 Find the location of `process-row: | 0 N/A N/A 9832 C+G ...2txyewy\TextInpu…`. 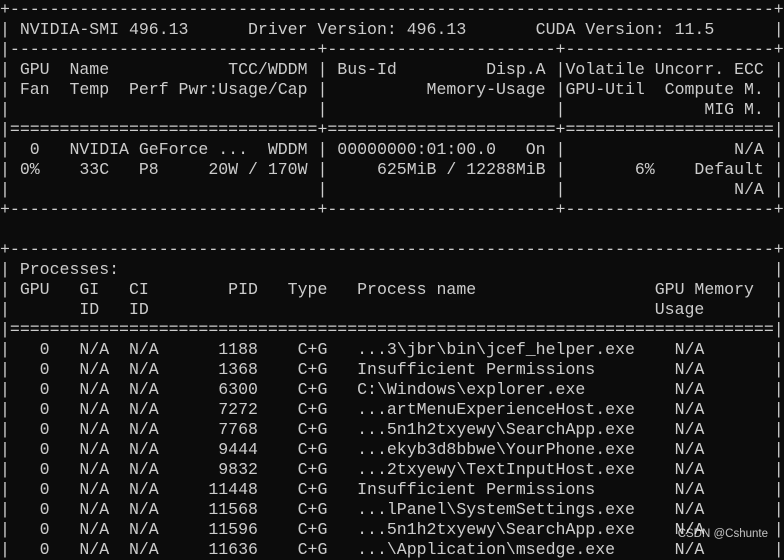

process-row: | 0 N/A N/A 9832 C+G ...2txyewy\TextInpu… is located at coordinates (392, 469).